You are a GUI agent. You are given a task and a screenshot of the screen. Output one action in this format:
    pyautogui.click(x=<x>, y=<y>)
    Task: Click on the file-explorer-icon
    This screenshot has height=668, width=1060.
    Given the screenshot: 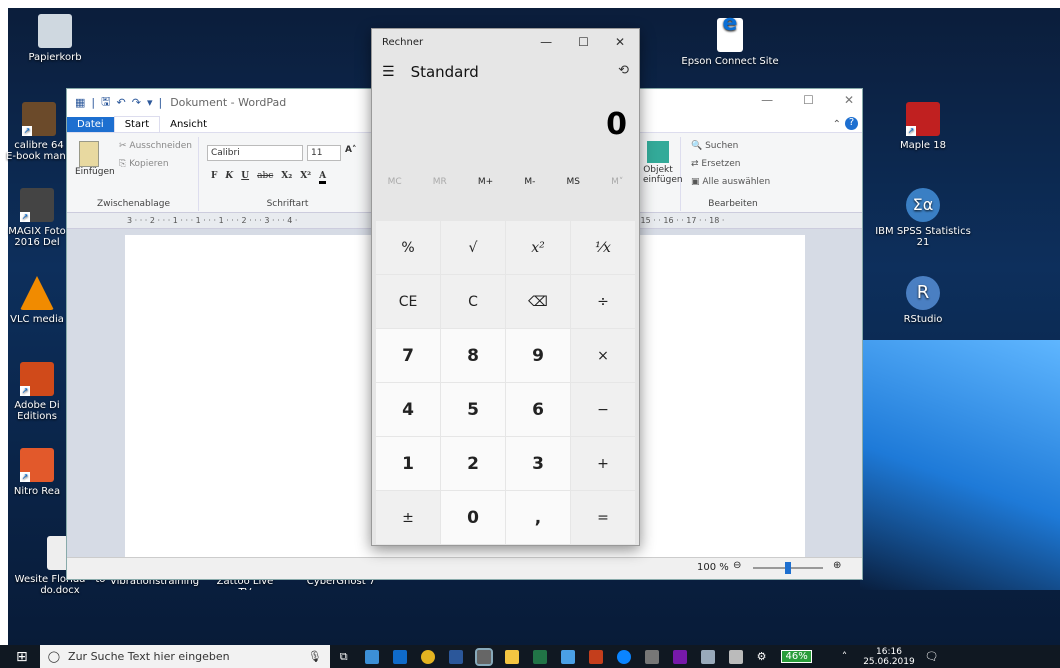 What is the action you would take?
    pyautogui.click(x=511, y=656)
    